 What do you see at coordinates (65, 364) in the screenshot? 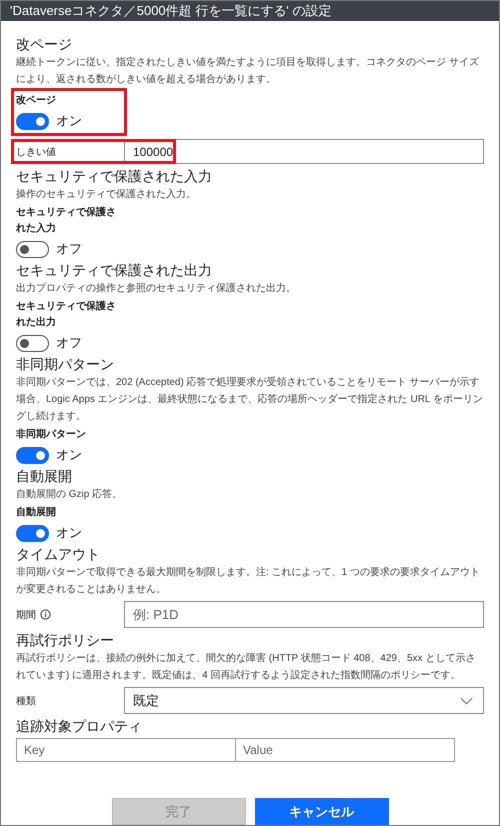
I see `section-heading: 非同期パターン` at bounding box center [65, 364].